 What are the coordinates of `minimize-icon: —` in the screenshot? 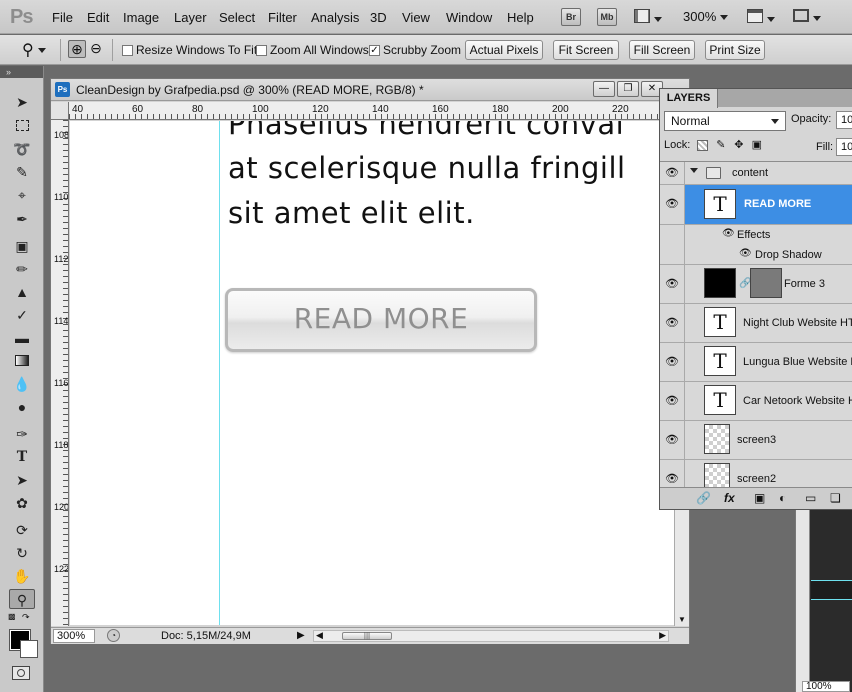 It's located at (604, 89).